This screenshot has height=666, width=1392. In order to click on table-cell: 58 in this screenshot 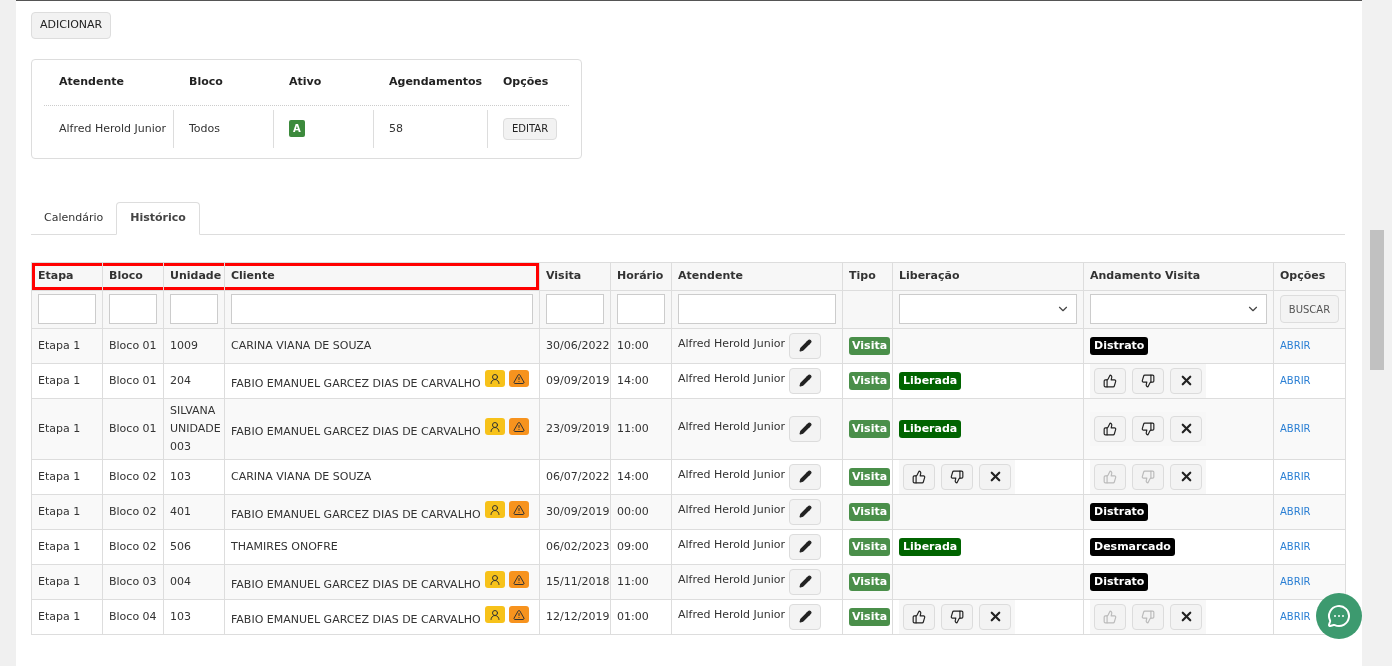, I will do `click(396, 128)`.